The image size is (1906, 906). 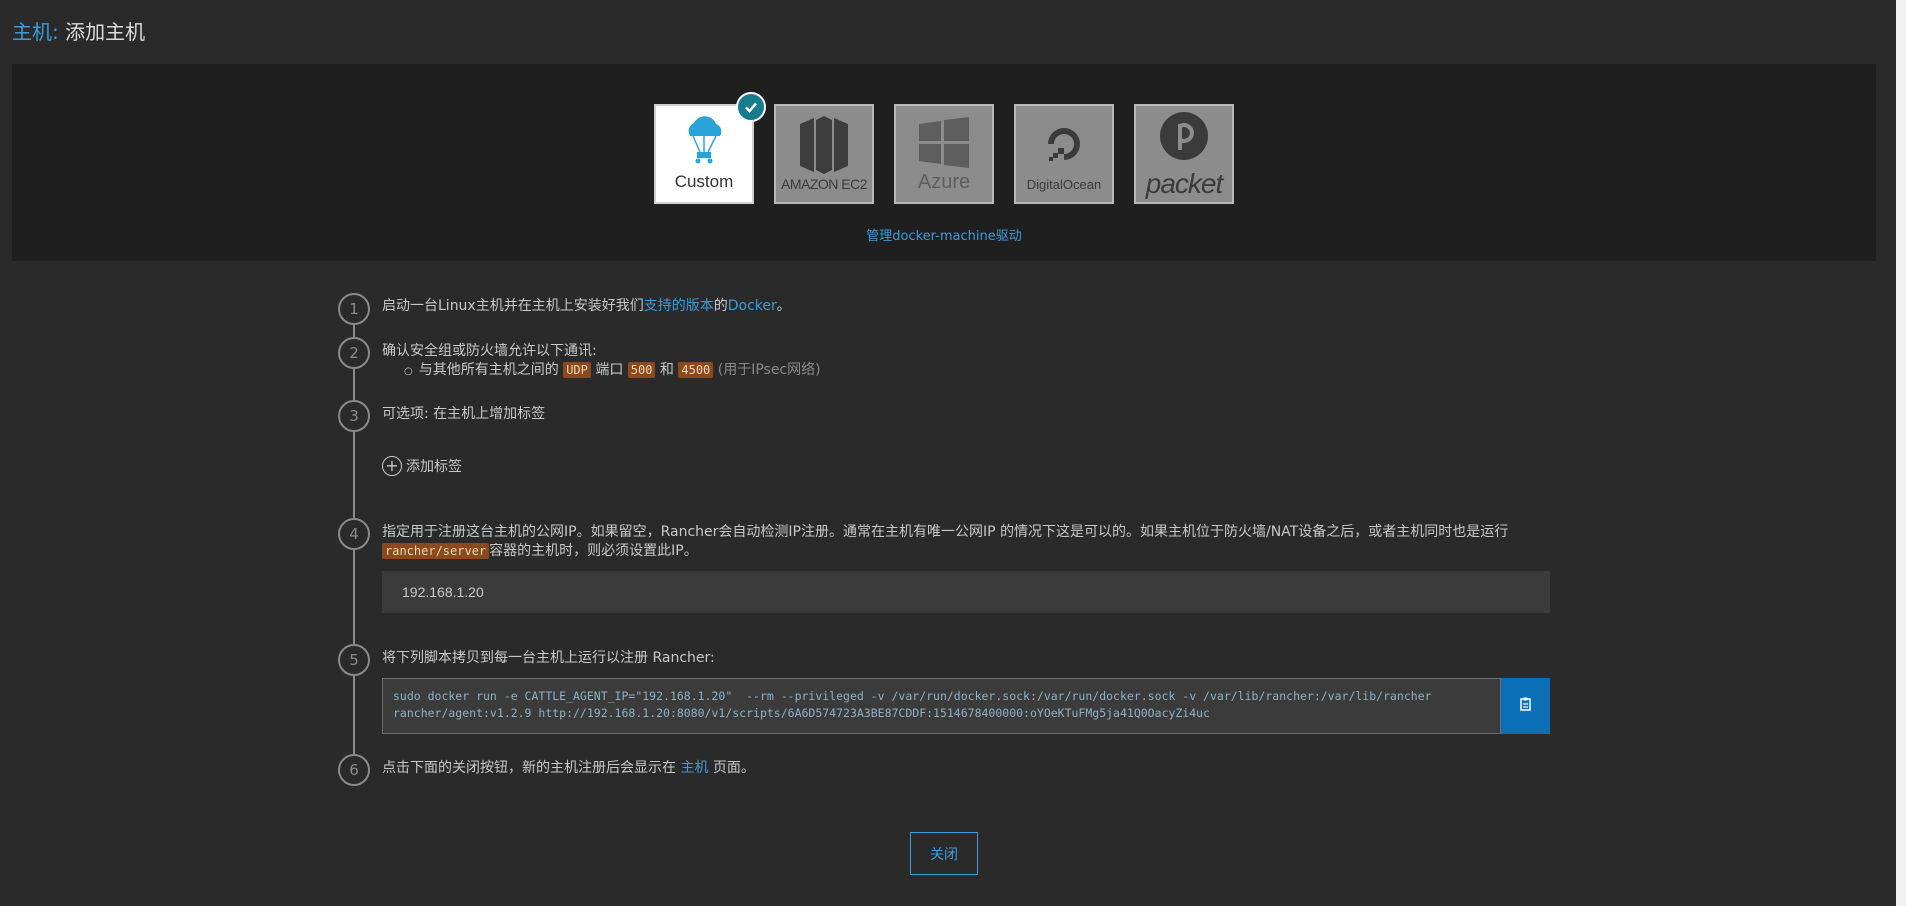 What do you see at coordinates (1064, 146) in the screenshot?
I see `digitalocean-icon` at bounding box center [1064, 146].